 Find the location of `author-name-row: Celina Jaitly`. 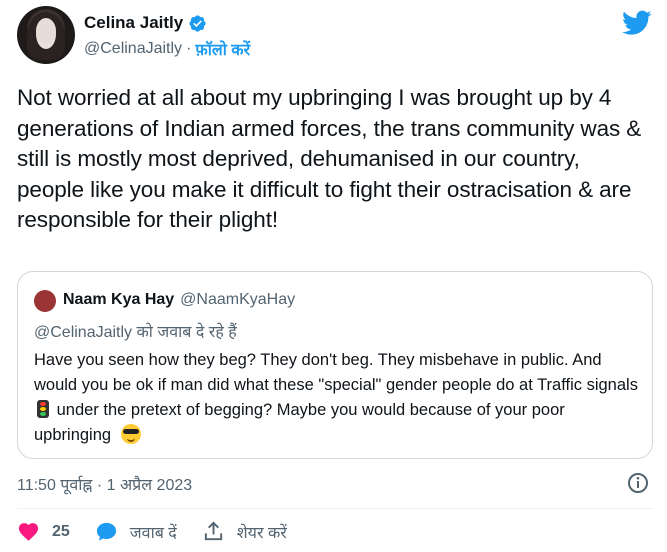

author-name-row: Celina Jaitly is located at coordinates (145, 23).